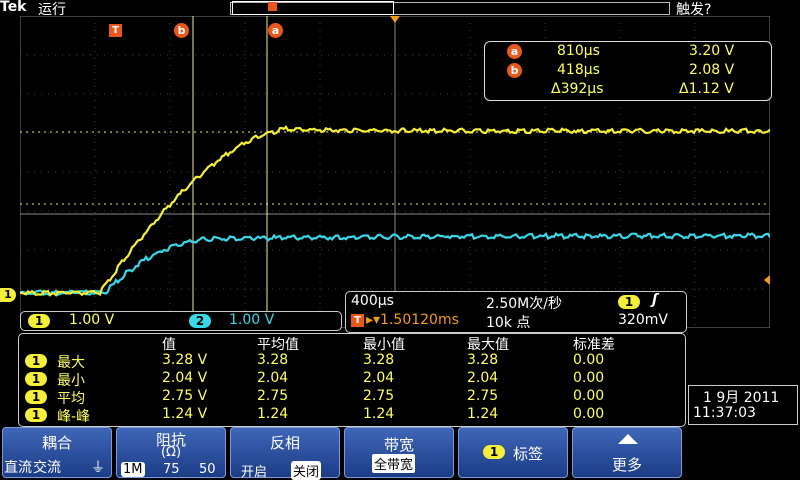 The height and width of the screenshot is (480, 800). What do you see at coordinates (494, 452) in the screenshot?
I see `label-ch-badge: 1` at bounding box center [494, 452].